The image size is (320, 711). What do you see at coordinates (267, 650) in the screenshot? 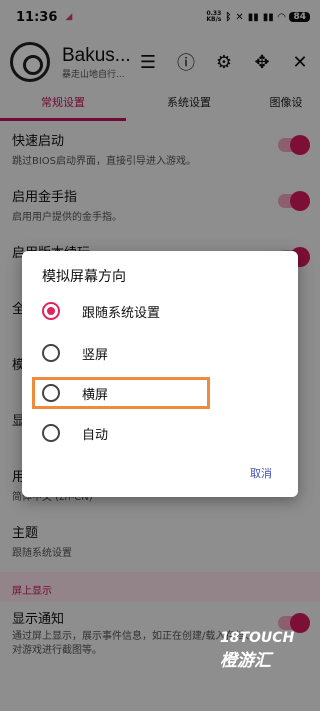
I see `watermark: 18TOUCH 橙游汇` at bounding box center [267, 650].